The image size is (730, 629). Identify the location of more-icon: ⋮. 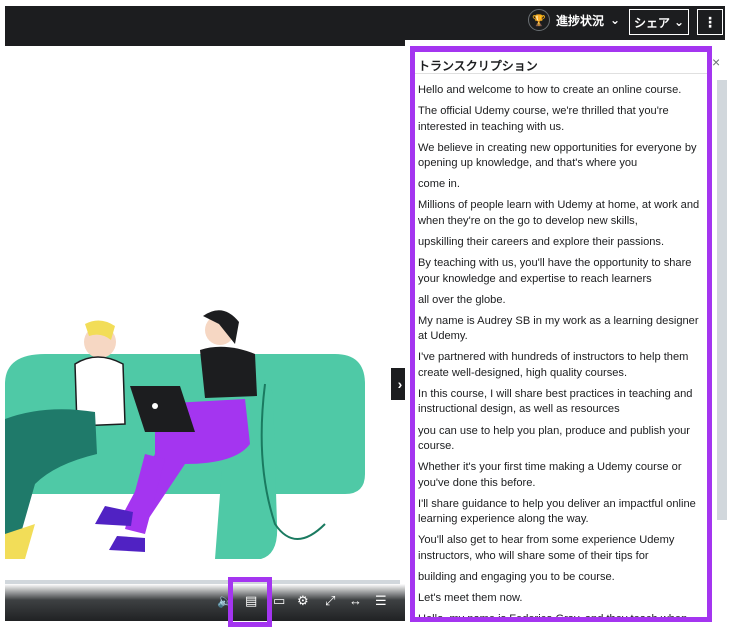
(710, 21).